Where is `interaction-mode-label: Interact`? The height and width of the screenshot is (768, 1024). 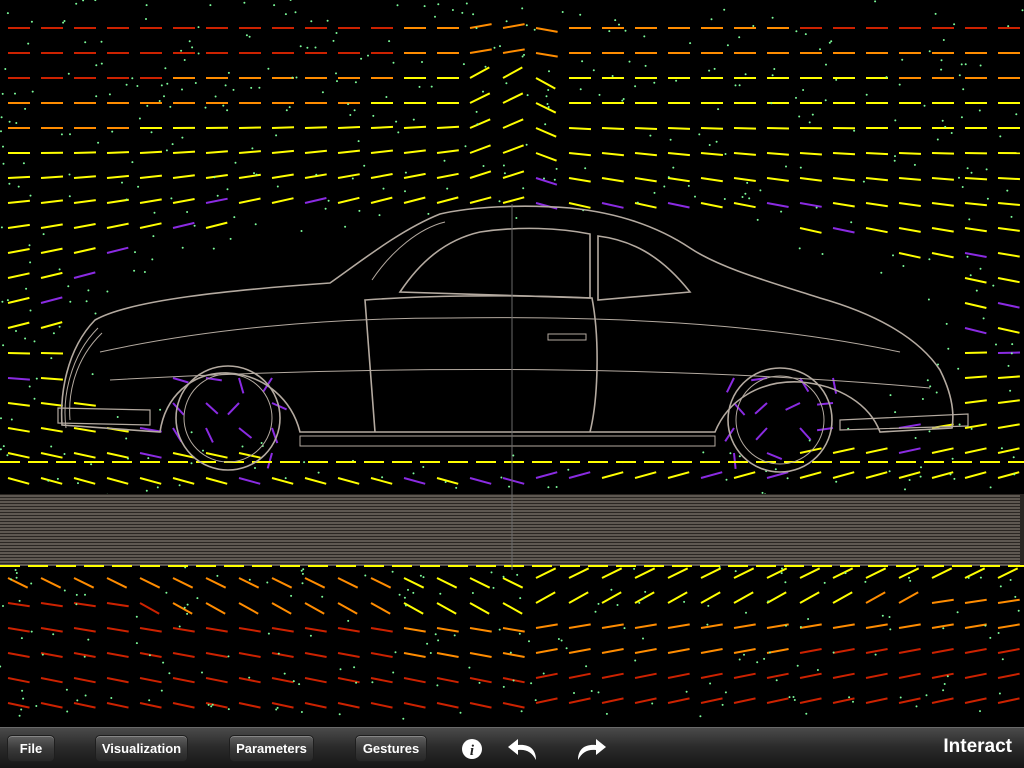 interaction-mode-label: Interact is located at coordinates (977, 747).